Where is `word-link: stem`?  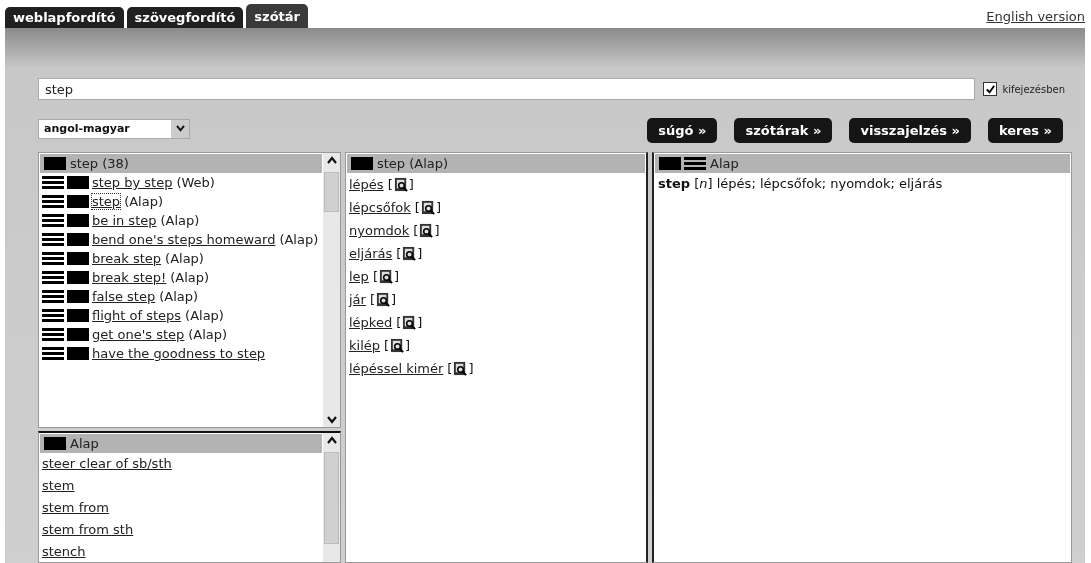 word-link: stem is located at coordinates (58, 485).